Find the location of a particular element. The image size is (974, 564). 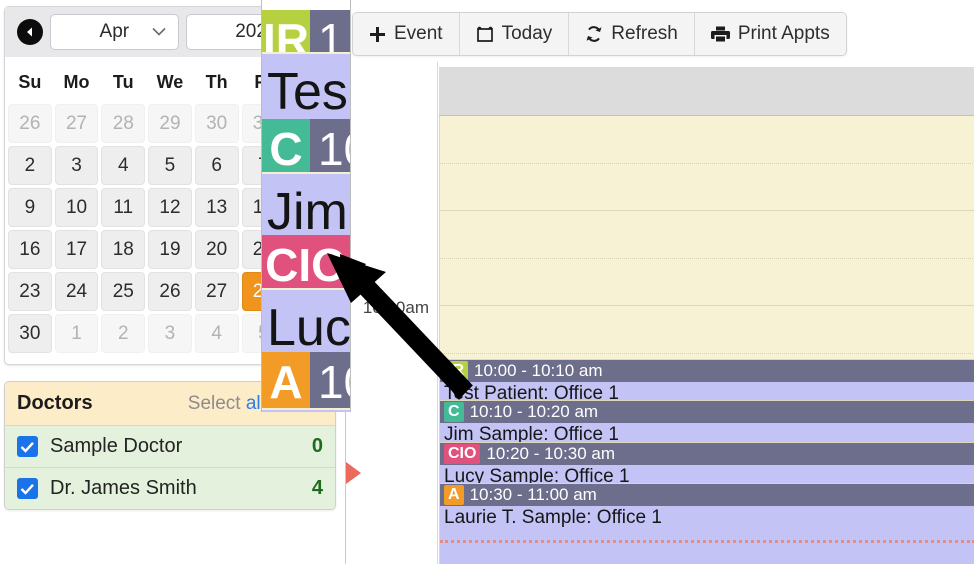

appointment-header: CIO 10:20 - 10:30 am is located at coordinates (707, 454).